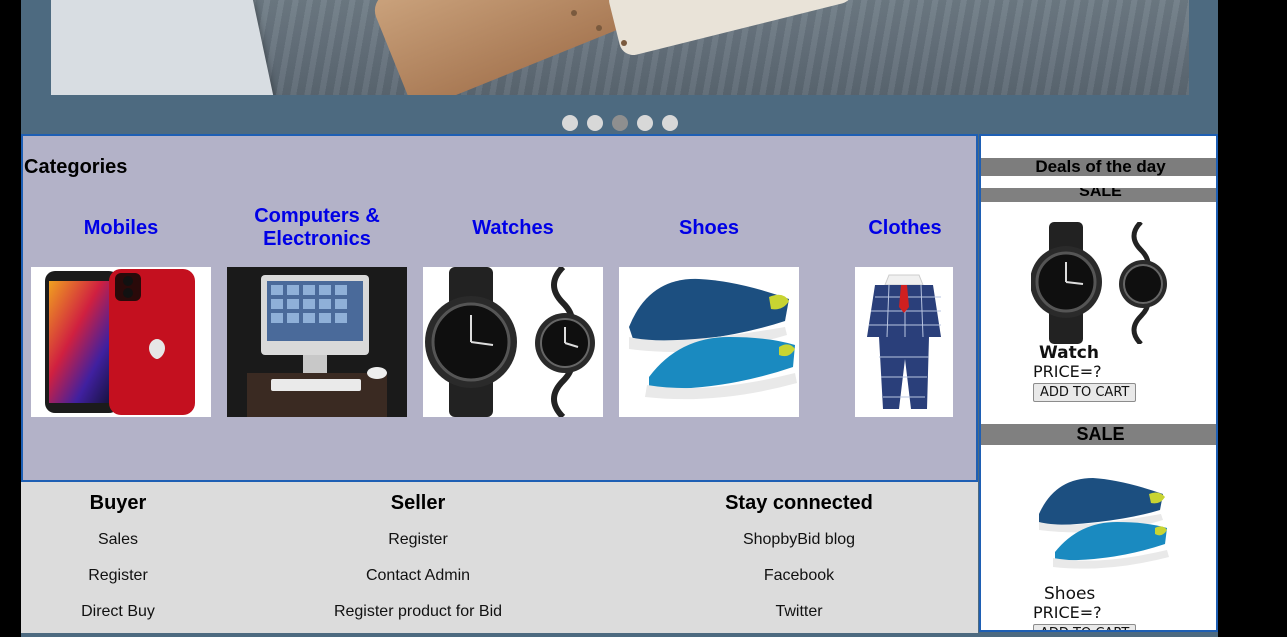 Image resolution: width=1287 pixels, height=637 pixels. What do you see at coordinates (905, 228) in the screenshot?
I see `category-link-clothes: Clothes` at bounding box center [905, 228].